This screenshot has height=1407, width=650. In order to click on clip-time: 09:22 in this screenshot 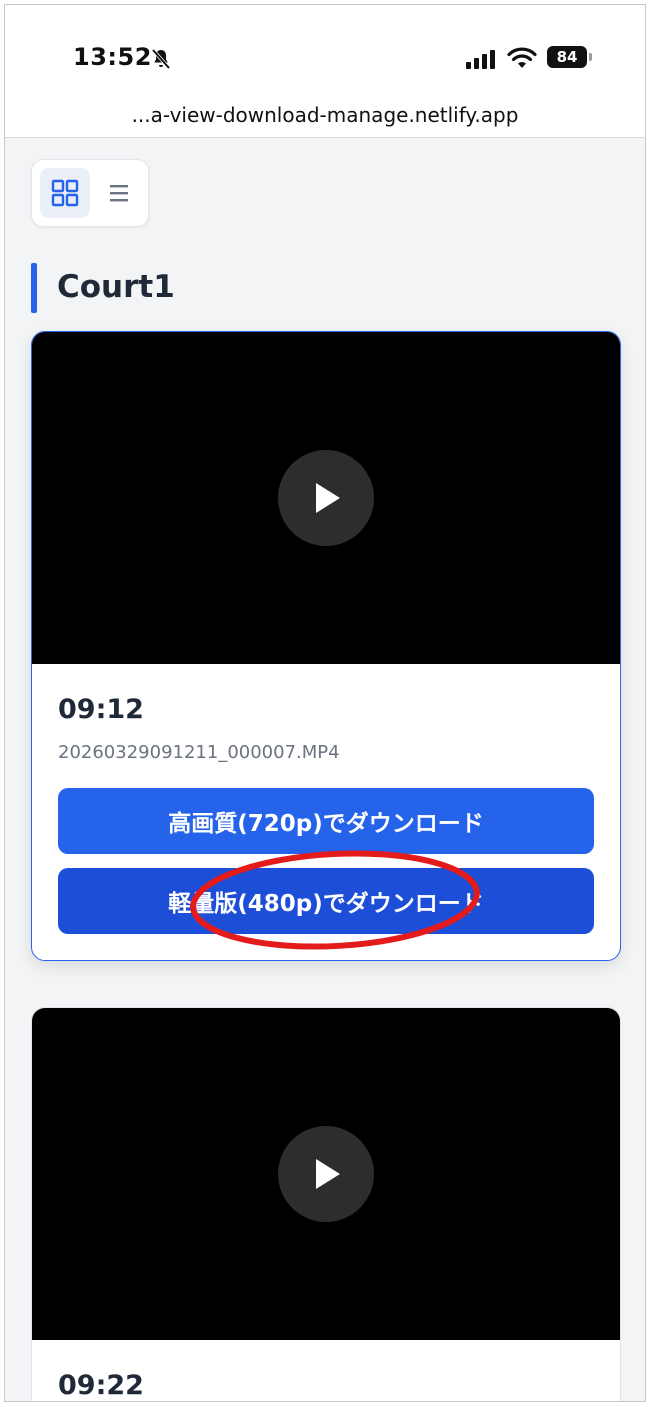, I will do `click(101, 1385)`.